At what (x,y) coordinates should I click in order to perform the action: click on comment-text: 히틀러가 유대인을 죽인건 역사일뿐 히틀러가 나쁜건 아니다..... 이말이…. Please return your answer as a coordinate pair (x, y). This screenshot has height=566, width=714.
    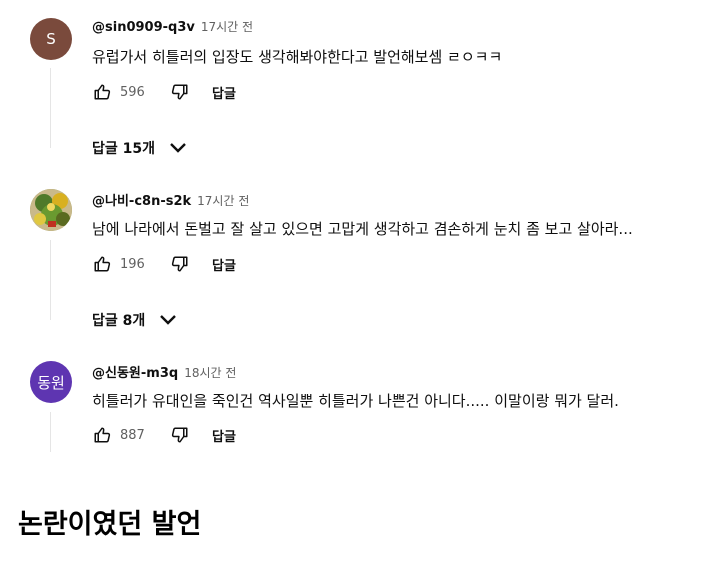
    Looking at the image, I should click on (355, 401).